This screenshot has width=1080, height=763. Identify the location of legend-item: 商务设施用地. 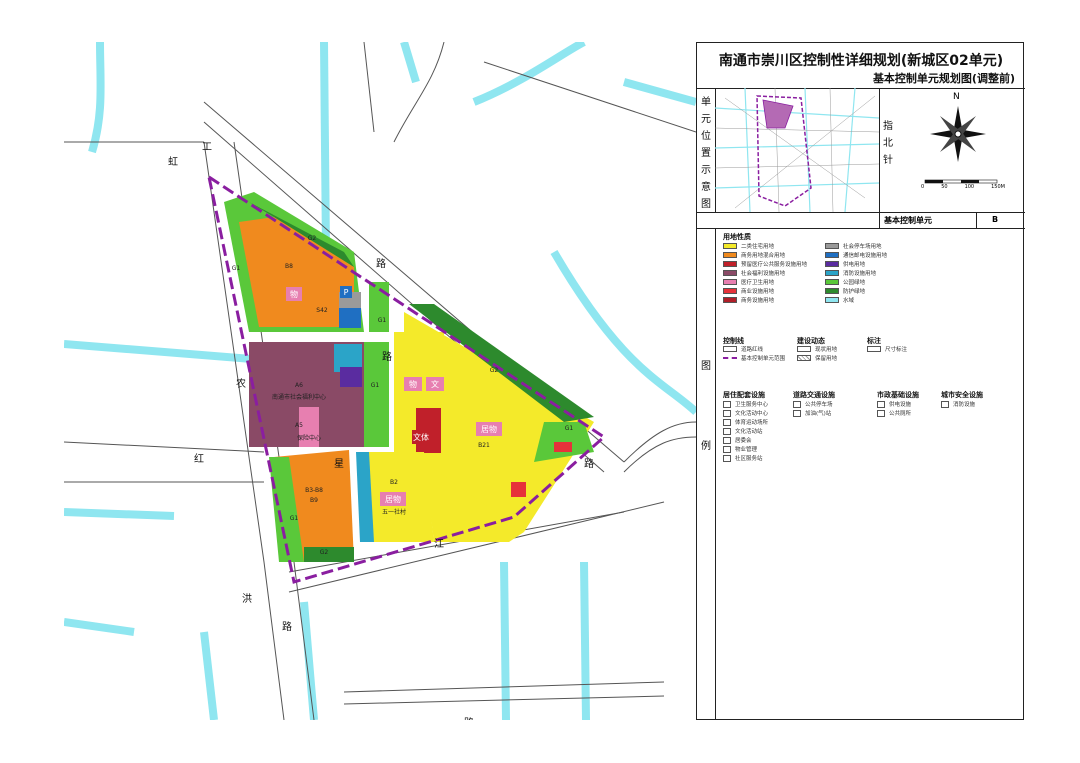
(748, 300).